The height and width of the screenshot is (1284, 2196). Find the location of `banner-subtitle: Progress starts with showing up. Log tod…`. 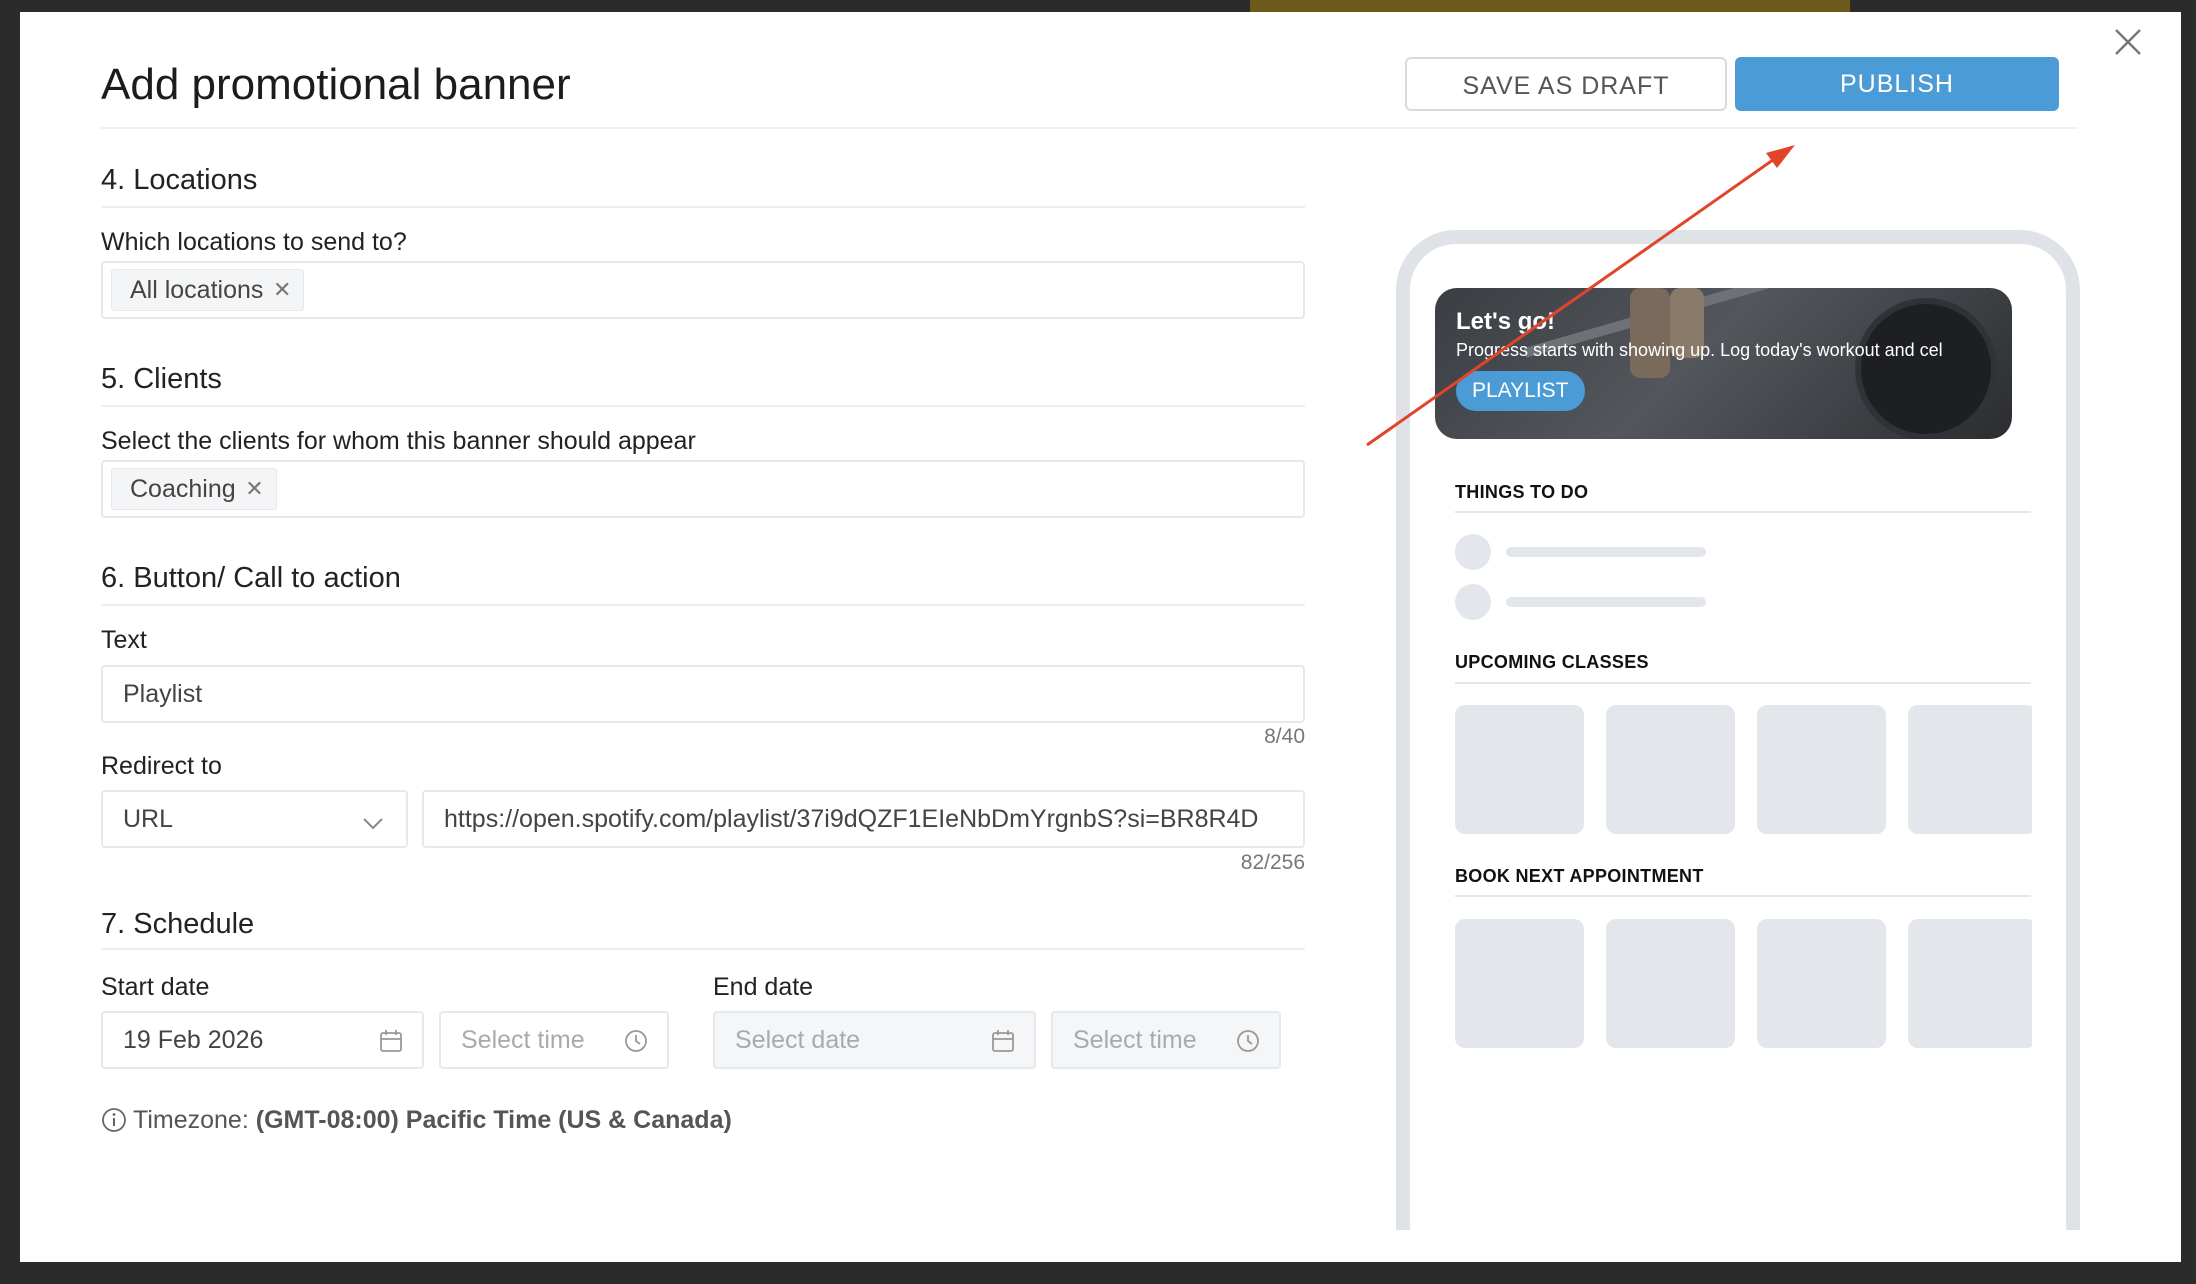

banner-subtitle: Progress starts with showing up. Log tod… is located at coordinates (1699, 350).